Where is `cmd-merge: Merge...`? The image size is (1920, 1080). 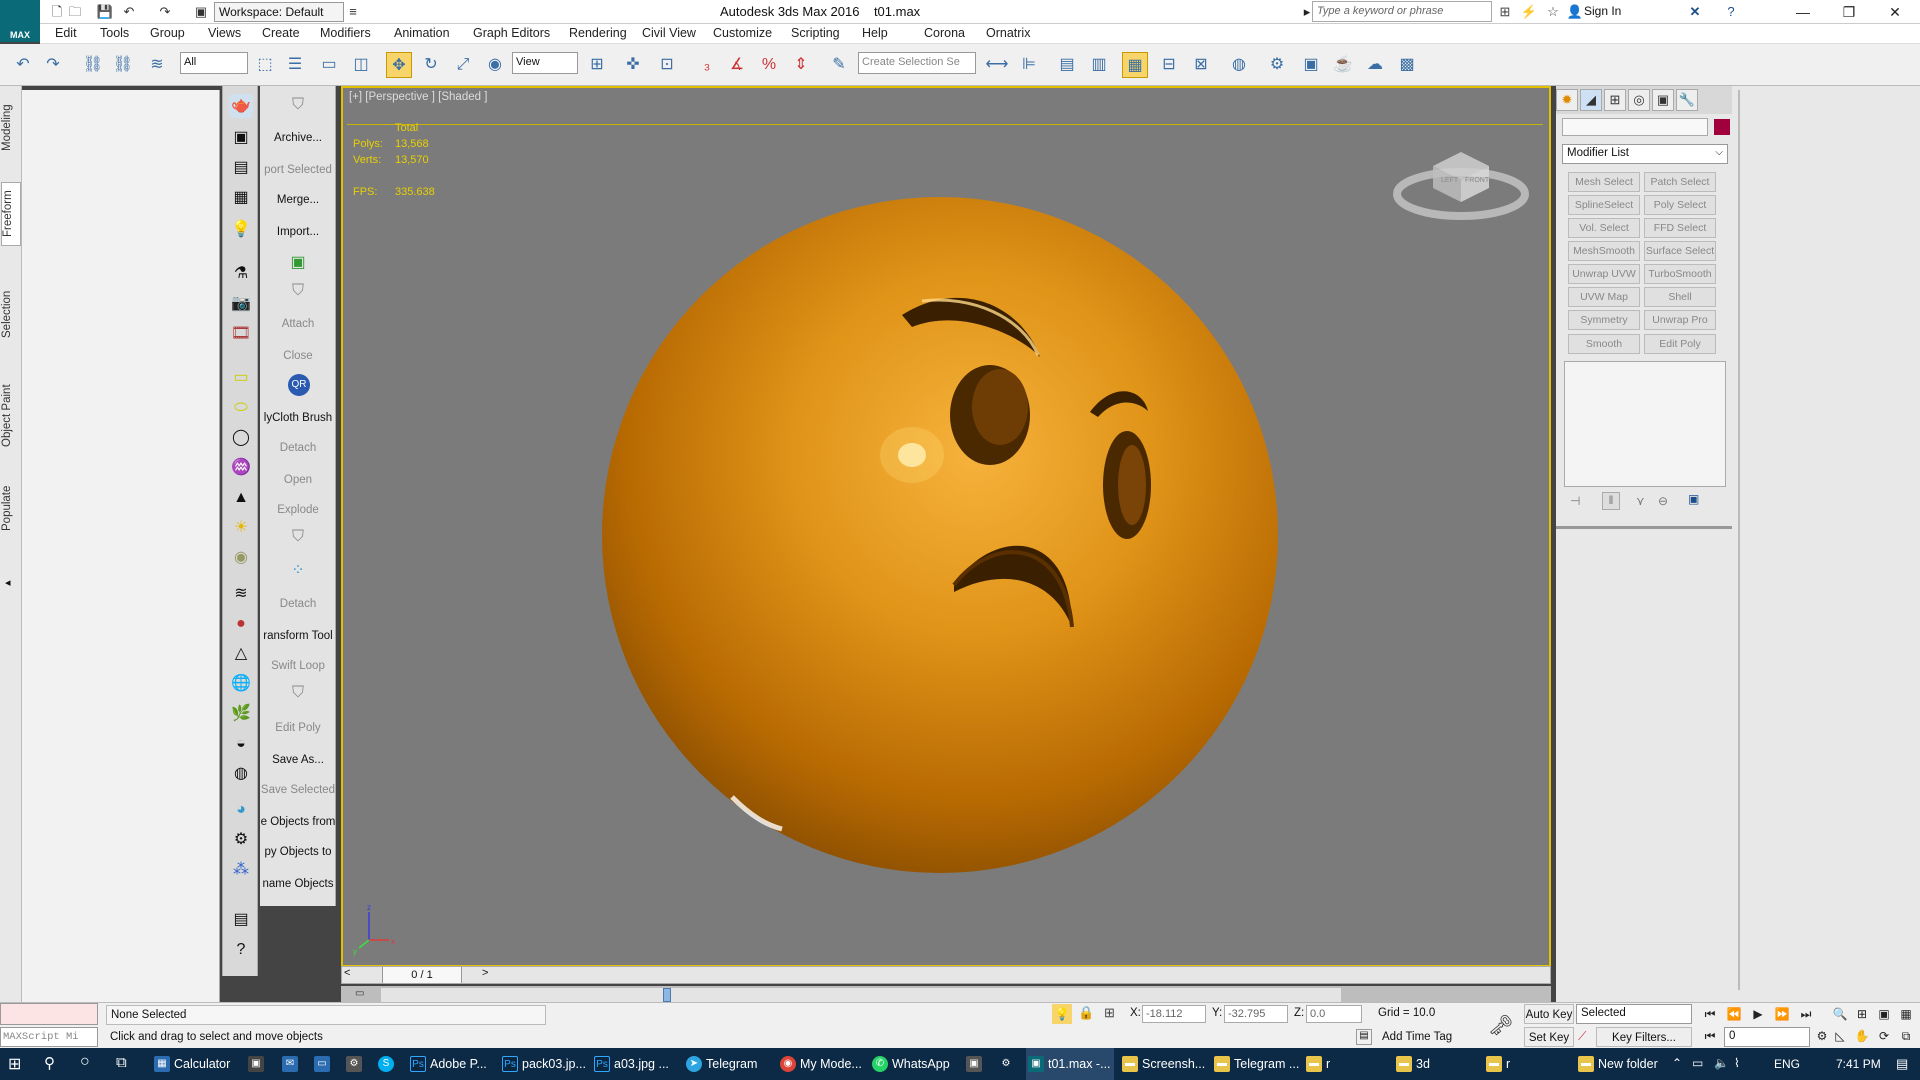 cmd-merge: Merge... is located at coordinates (298, 200).